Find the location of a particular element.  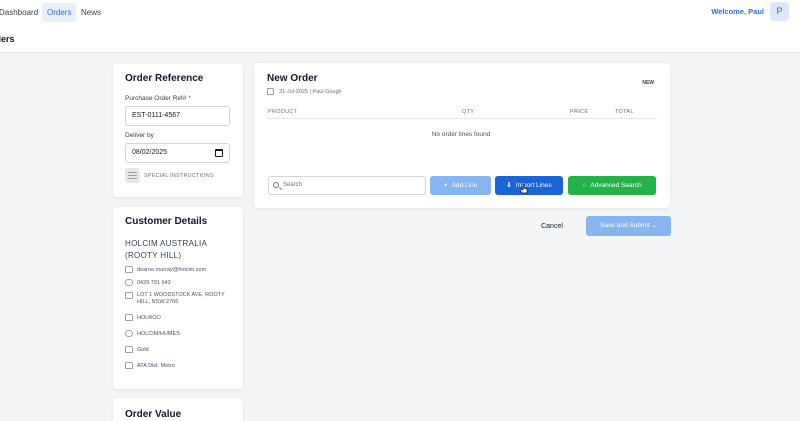

calendar-small-icon is located at coordinates (270, 91).